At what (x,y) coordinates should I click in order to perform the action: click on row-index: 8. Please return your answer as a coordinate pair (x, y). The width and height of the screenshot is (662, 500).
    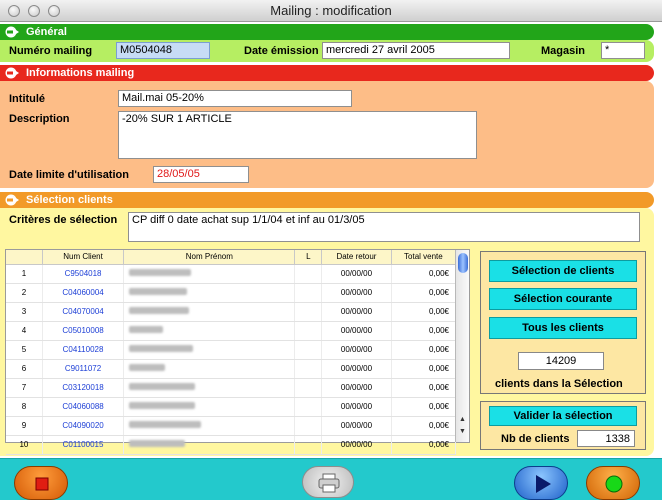
    Looking at the image, I should click on (24, 407).